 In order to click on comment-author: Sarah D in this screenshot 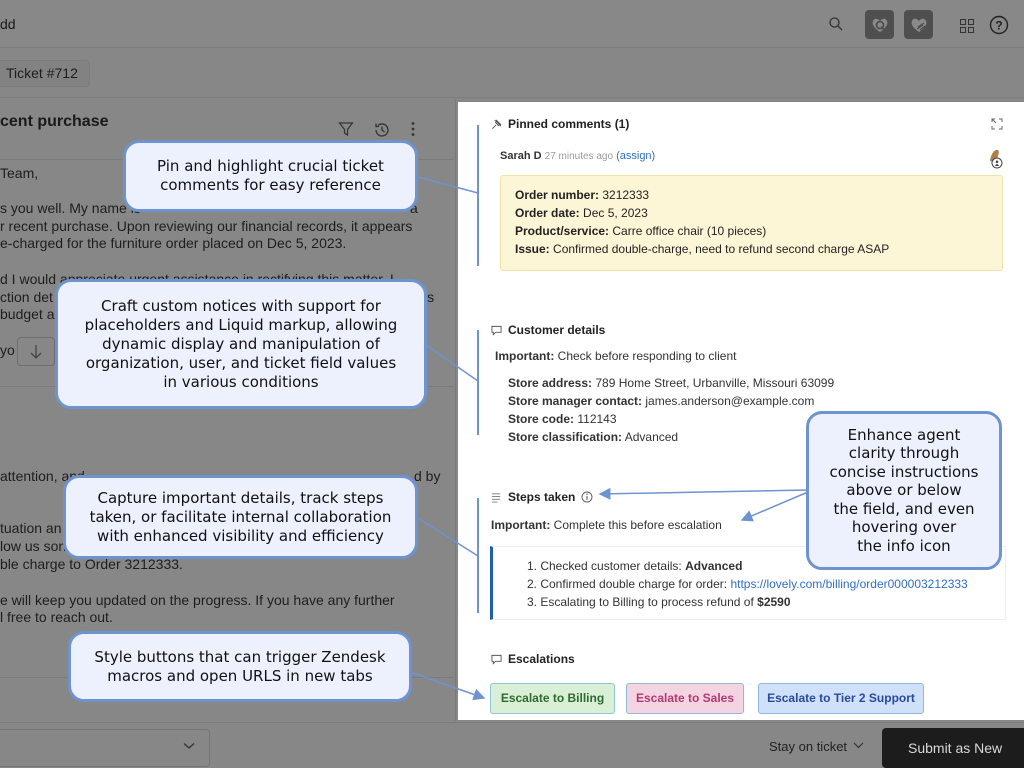, I will do `click(521, 156)`.